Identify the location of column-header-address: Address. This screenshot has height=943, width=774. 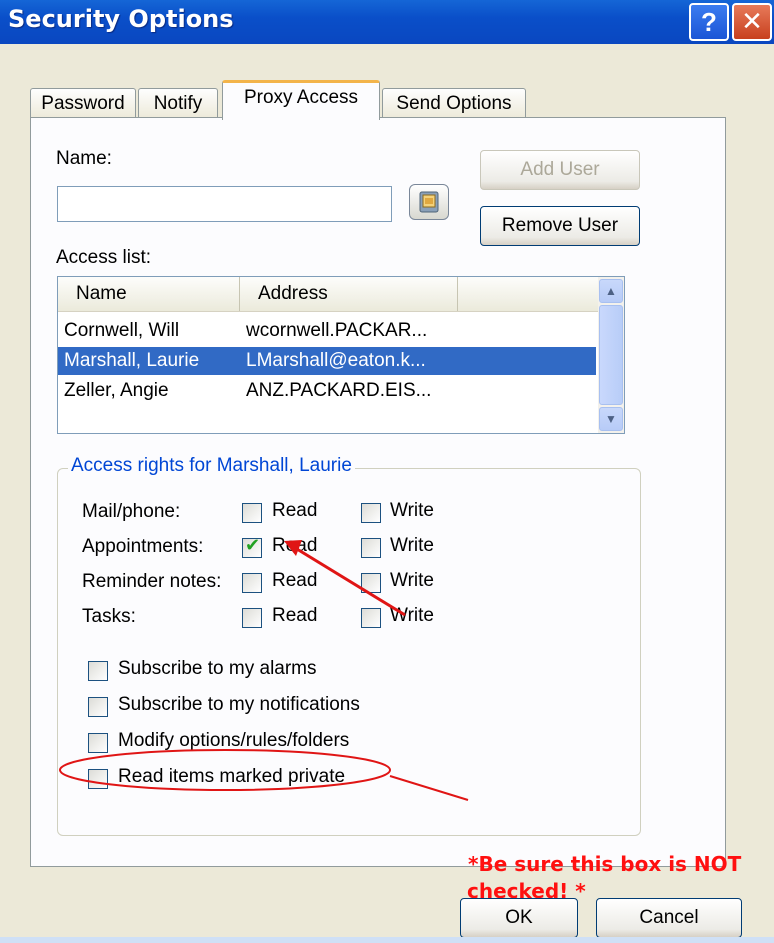
(349, 294).